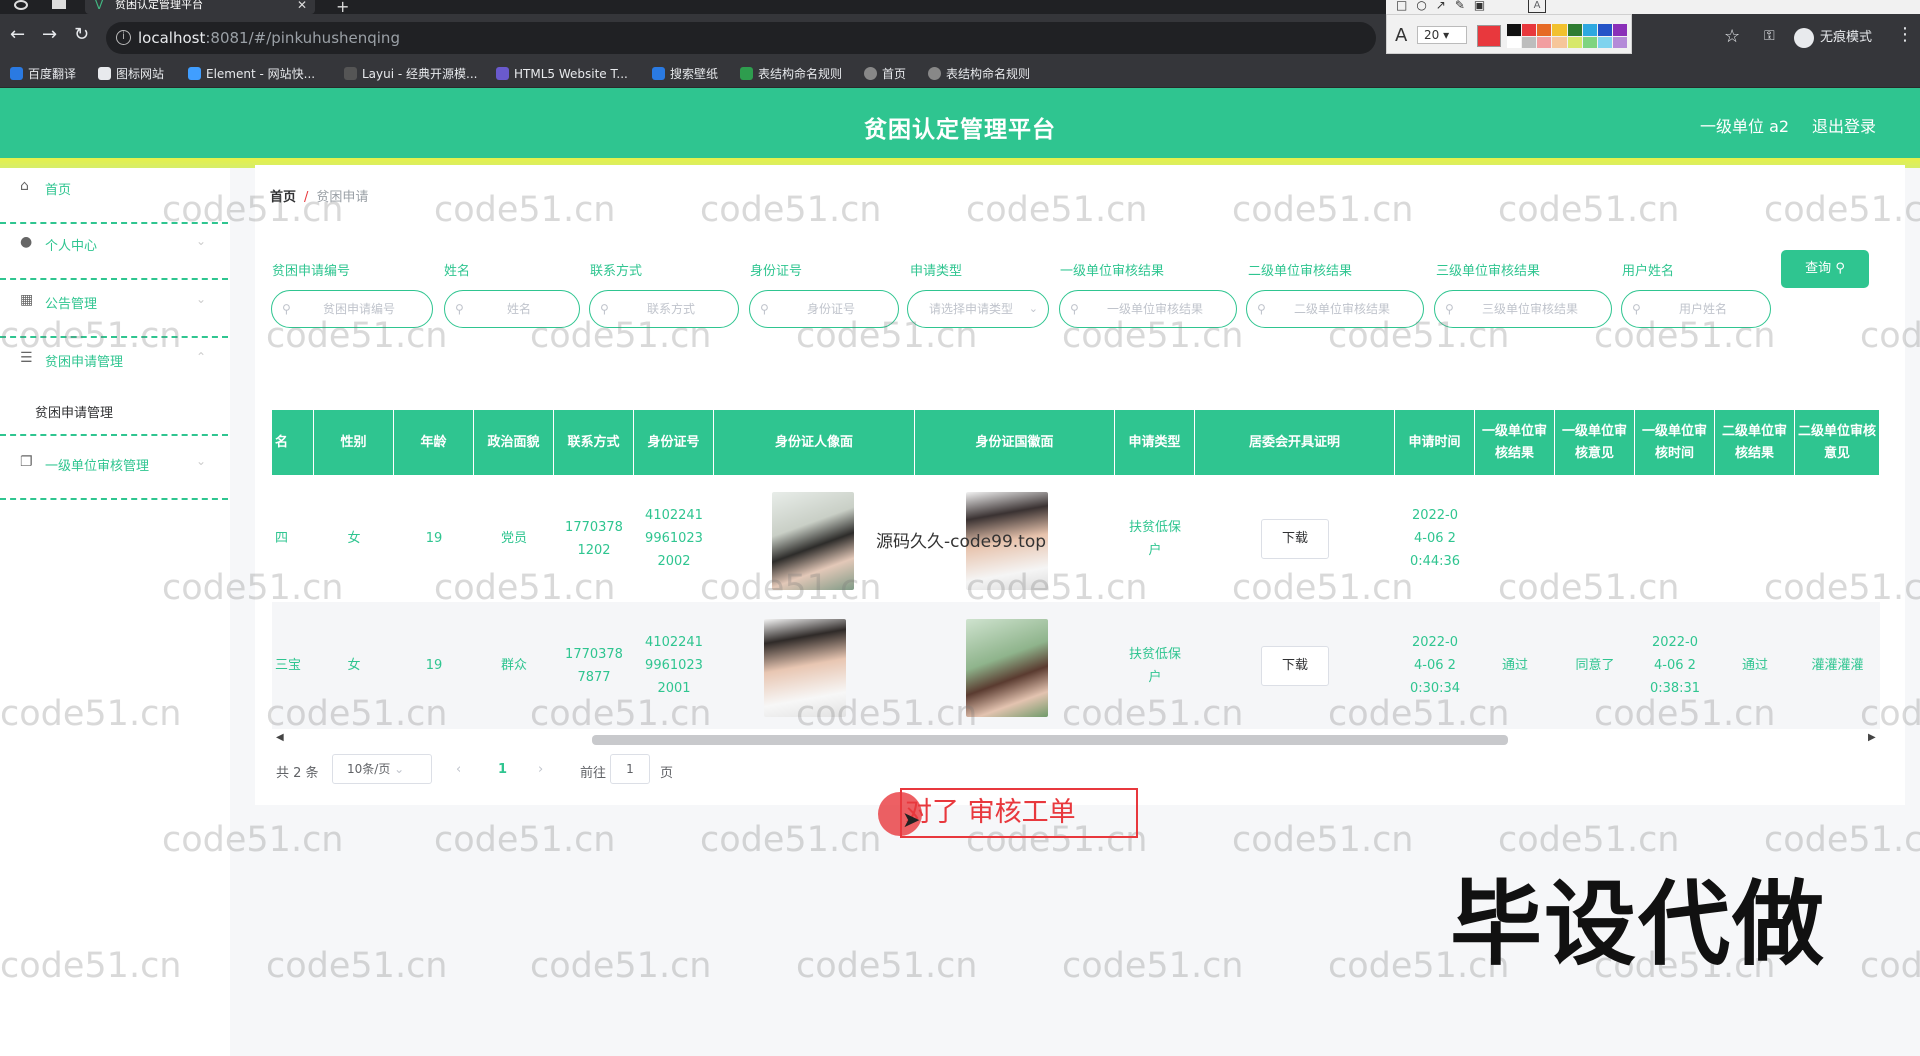  Describe the element at coordinates (59, 4) in the screenshot. I see `tab-search-icon` at that location.